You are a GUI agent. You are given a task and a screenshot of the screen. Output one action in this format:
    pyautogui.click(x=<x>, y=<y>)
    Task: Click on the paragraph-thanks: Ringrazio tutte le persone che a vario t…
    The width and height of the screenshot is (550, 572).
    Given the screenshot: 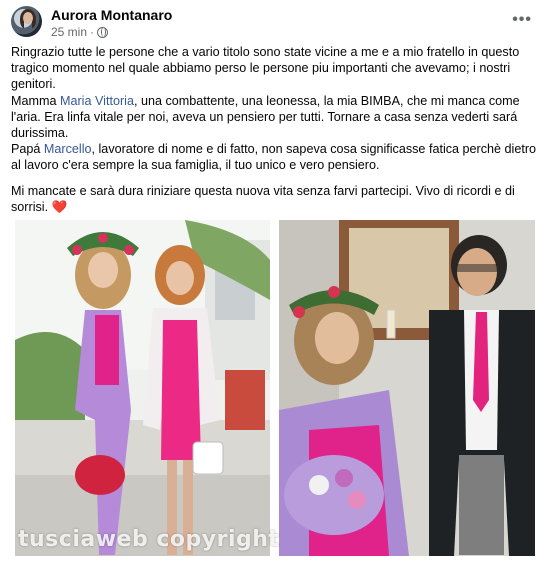 What is the action you would take?
    pyautogui.click(x=265, y=68)
    